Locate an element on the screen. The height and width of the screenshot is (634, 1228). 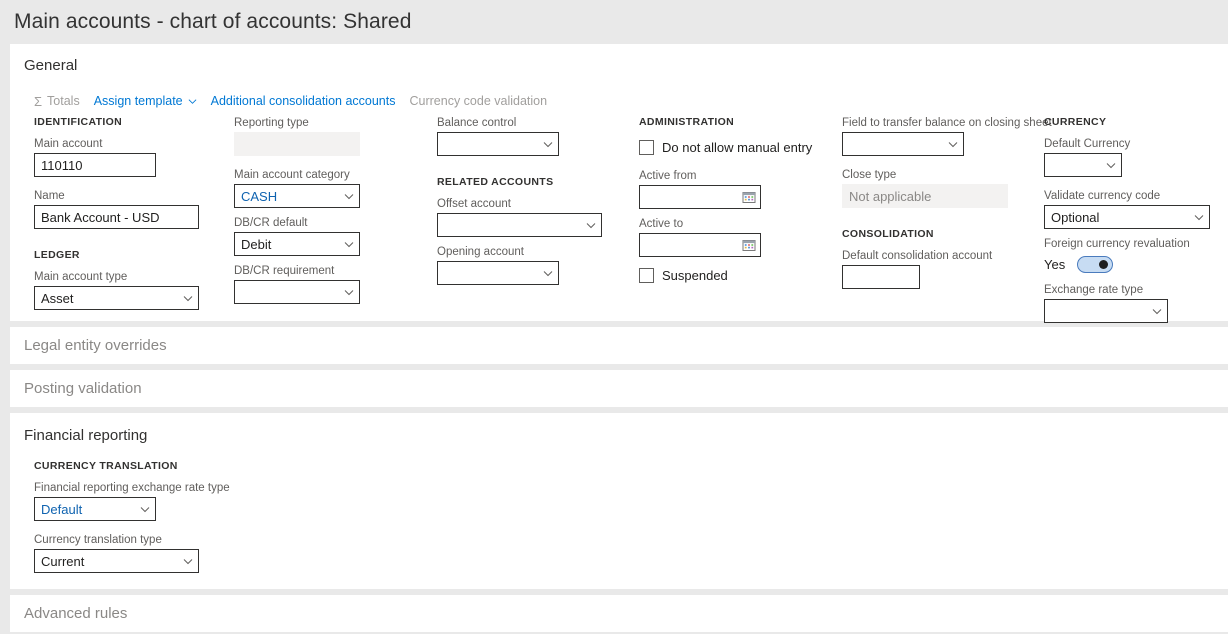
section-advanced-rules-header: Advanced rules is located at coordinates (68, 614).